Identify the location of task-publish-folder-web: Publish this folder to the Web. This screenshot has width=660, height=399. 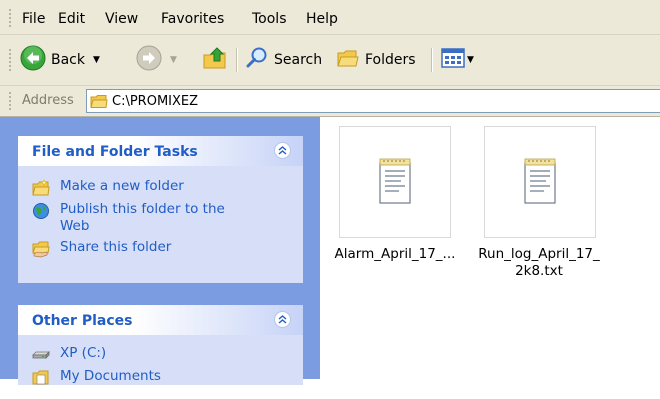
(160, 218).